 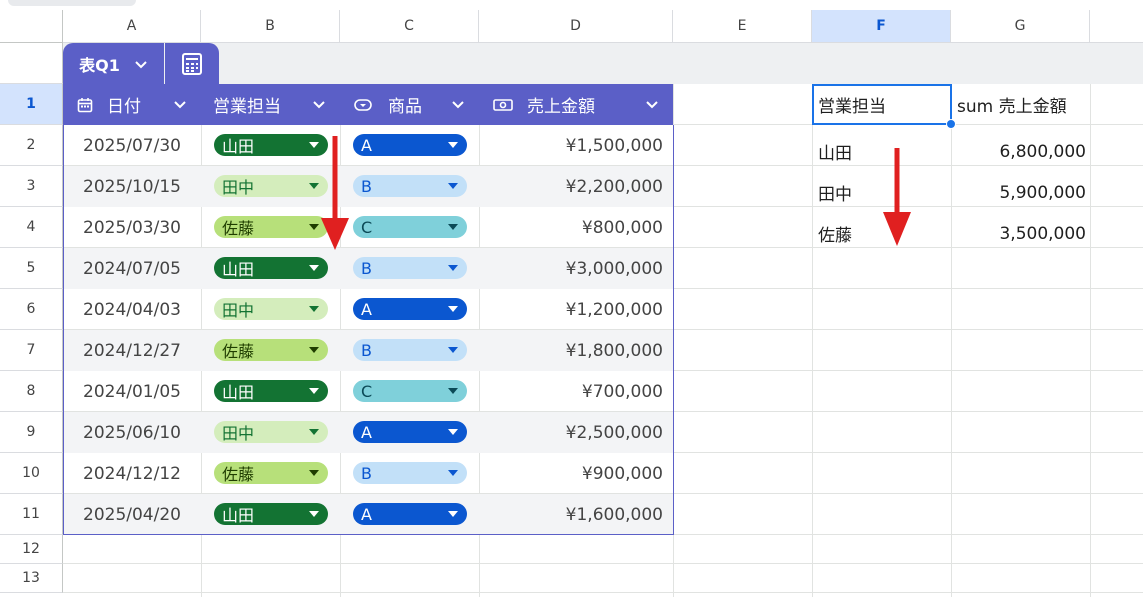 What do you see at coordinates (576, 26) in the screenshot?
I see `column-header-d: D` at bounding box center [576, 26].